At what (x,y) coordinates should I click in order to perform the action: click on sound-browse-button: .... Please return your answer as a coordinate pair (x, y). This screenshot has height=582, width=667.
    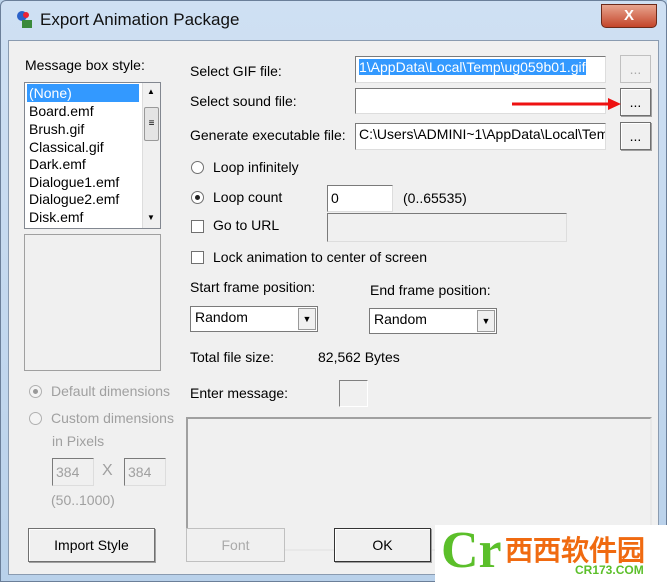
    Looking at the image, I should click on (635, 102).